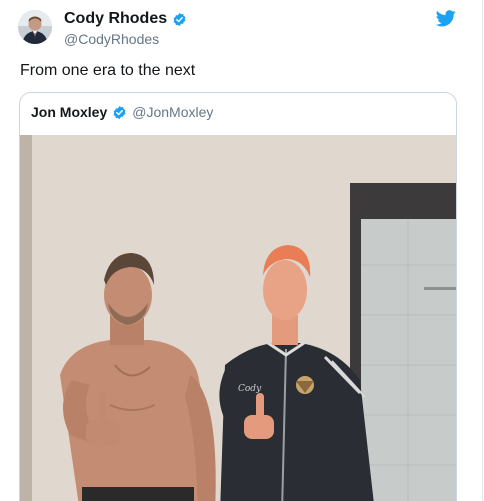 This screenshot has height=501, width=484. What do you see at coordinates (172, 112) in the screenshot?
I see `quoted-author-handle: @JonMoxley` at bounding box center [172, 112].